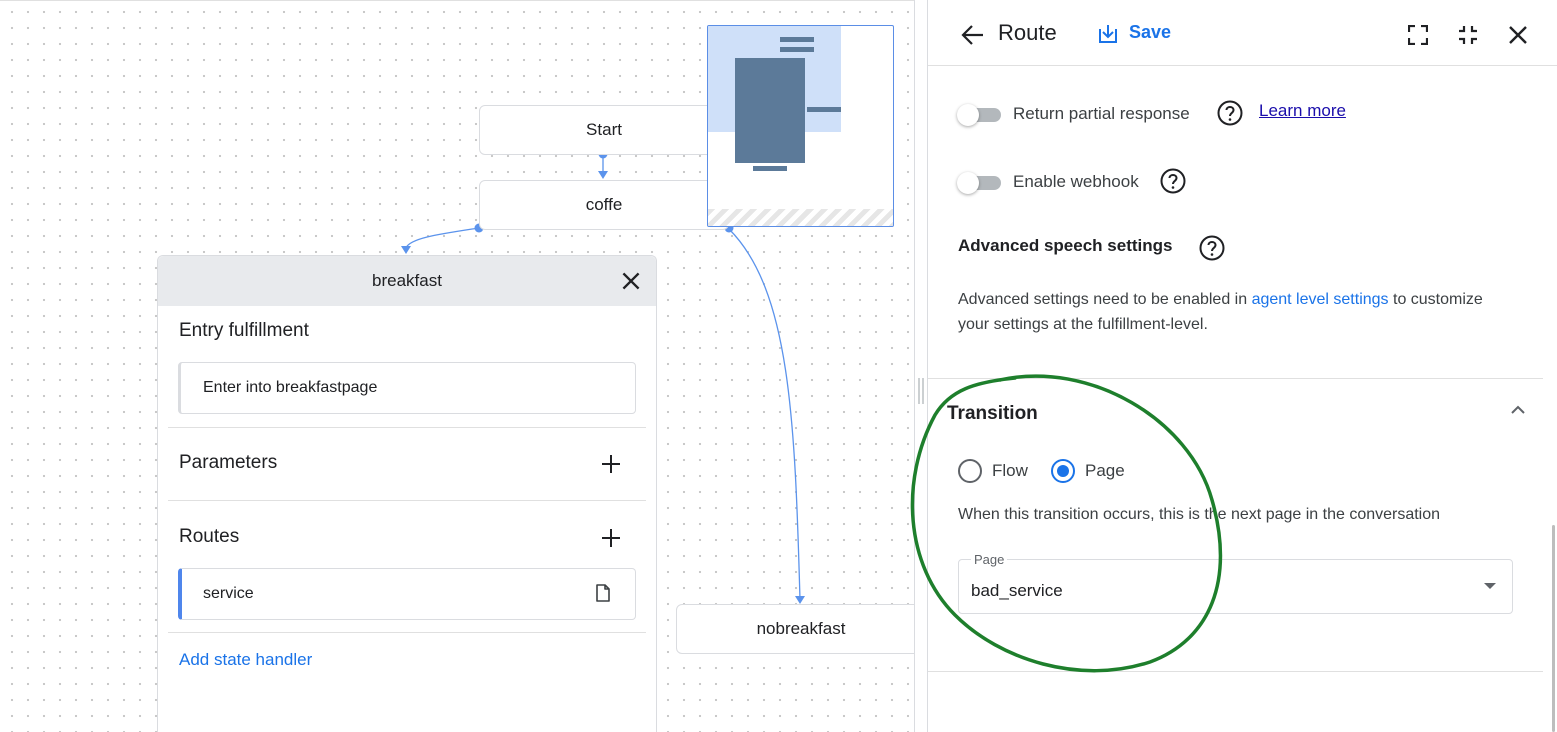 The height and width of the screenshot is (732, 1557). I want to click on parameters-section: Parameters, so click(407, 463).